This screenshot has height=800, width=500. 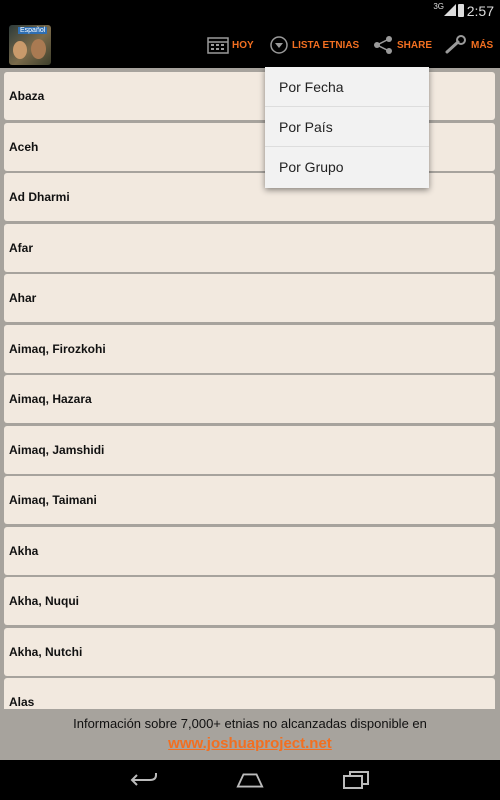 I want to click on navigation-bar, so click(x=250, y=780).